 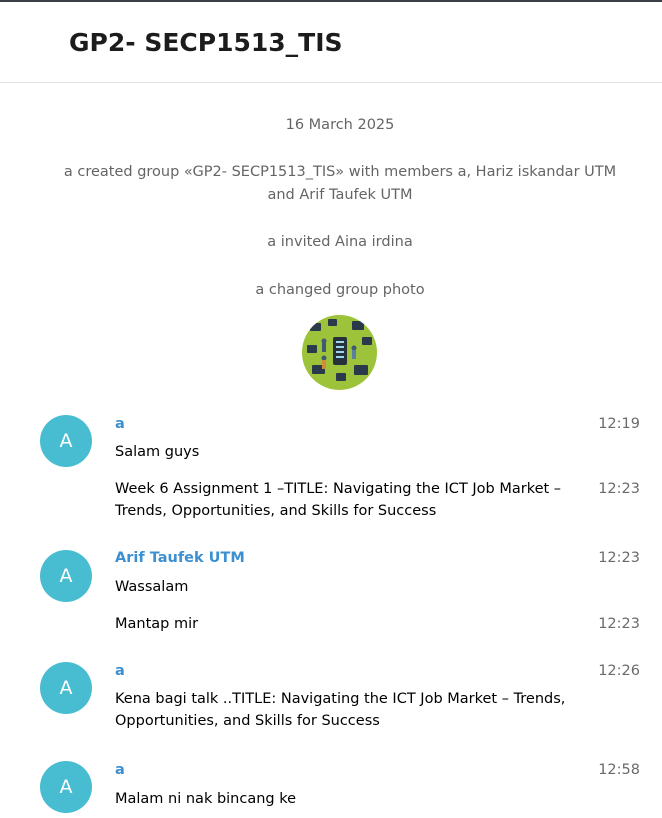 I want to click on service-photo-changed: a changed group photo, so click(x=340, y=290).